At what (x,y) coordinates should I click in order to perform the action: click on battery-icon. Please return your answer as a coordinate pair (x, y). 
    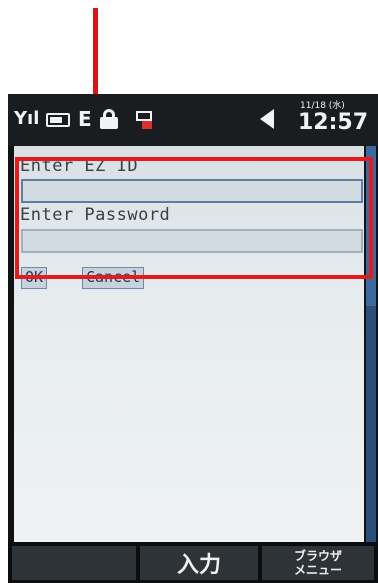
    Looking at the image, I should click on (58, 120).